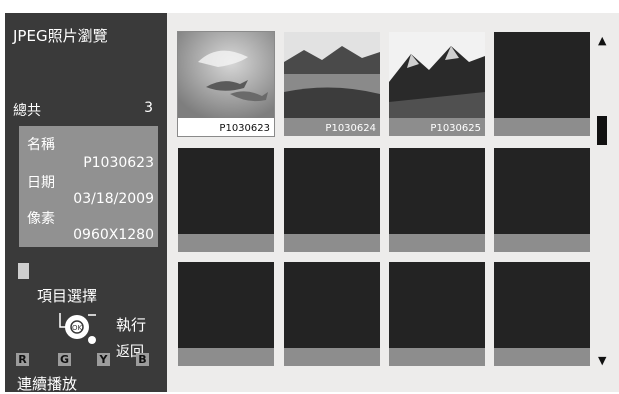  Describe the element at coordinates (602, 360) in the screenshot. I see `scroll-down-icon: ▼` at that location.